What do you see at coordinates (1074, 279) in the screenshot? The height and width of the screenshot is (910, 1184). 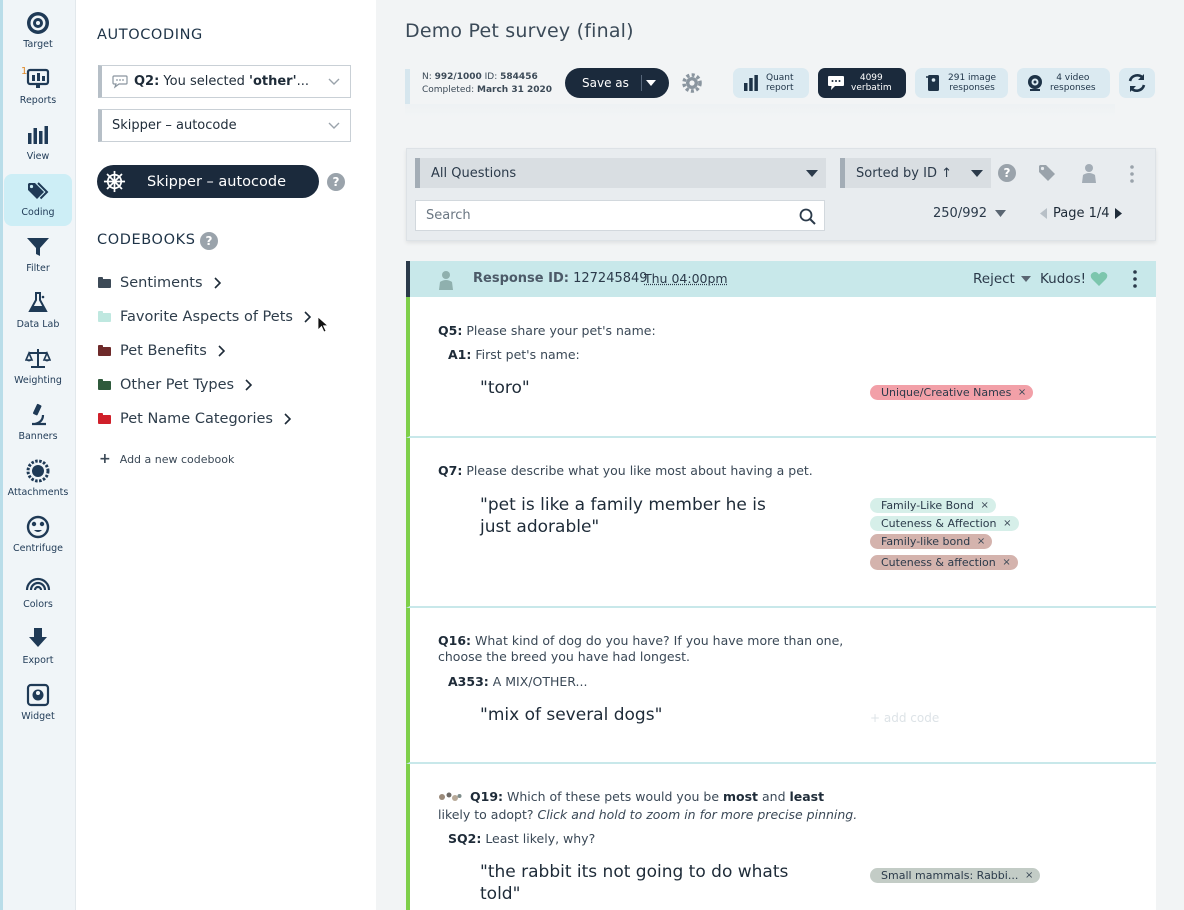 I see `kudos-button: Kudos!` at bounding box center [1074, 279].